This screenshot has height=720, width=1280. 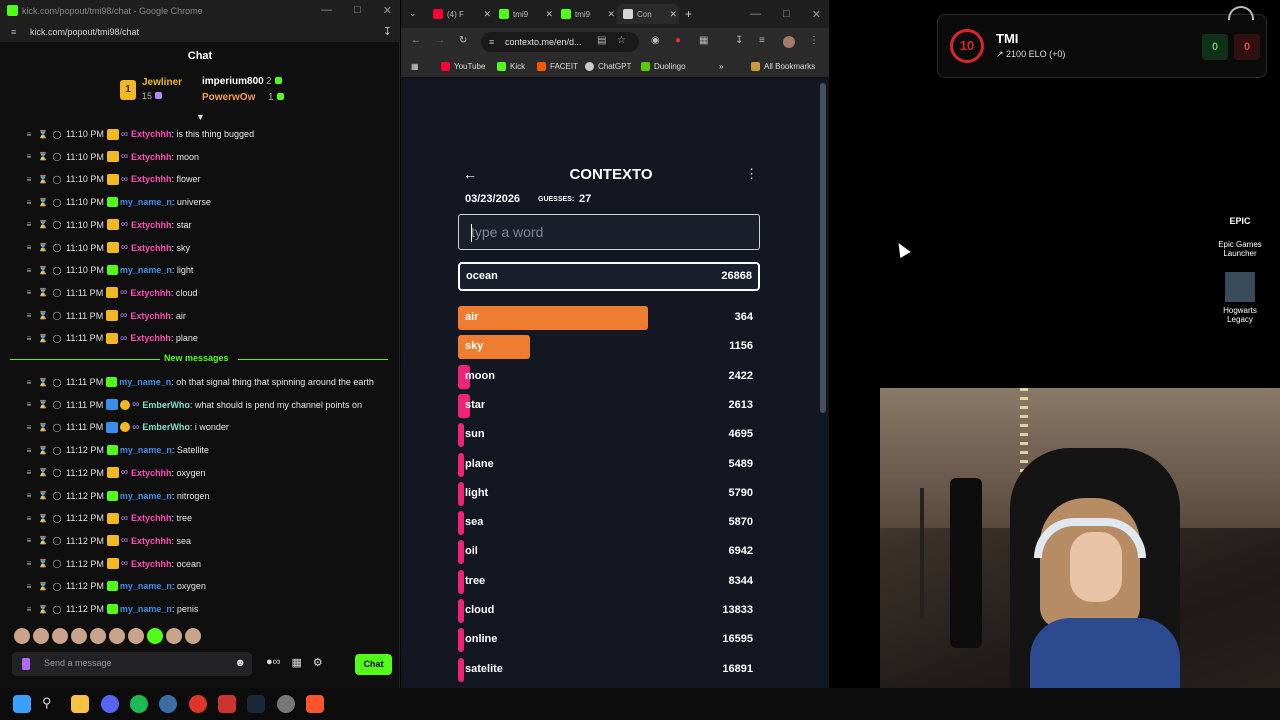 I want to click on chat-message: ≡ ⌛ ◯ 11:10 PM my_name_n: universe, so click(x=116, y=202).